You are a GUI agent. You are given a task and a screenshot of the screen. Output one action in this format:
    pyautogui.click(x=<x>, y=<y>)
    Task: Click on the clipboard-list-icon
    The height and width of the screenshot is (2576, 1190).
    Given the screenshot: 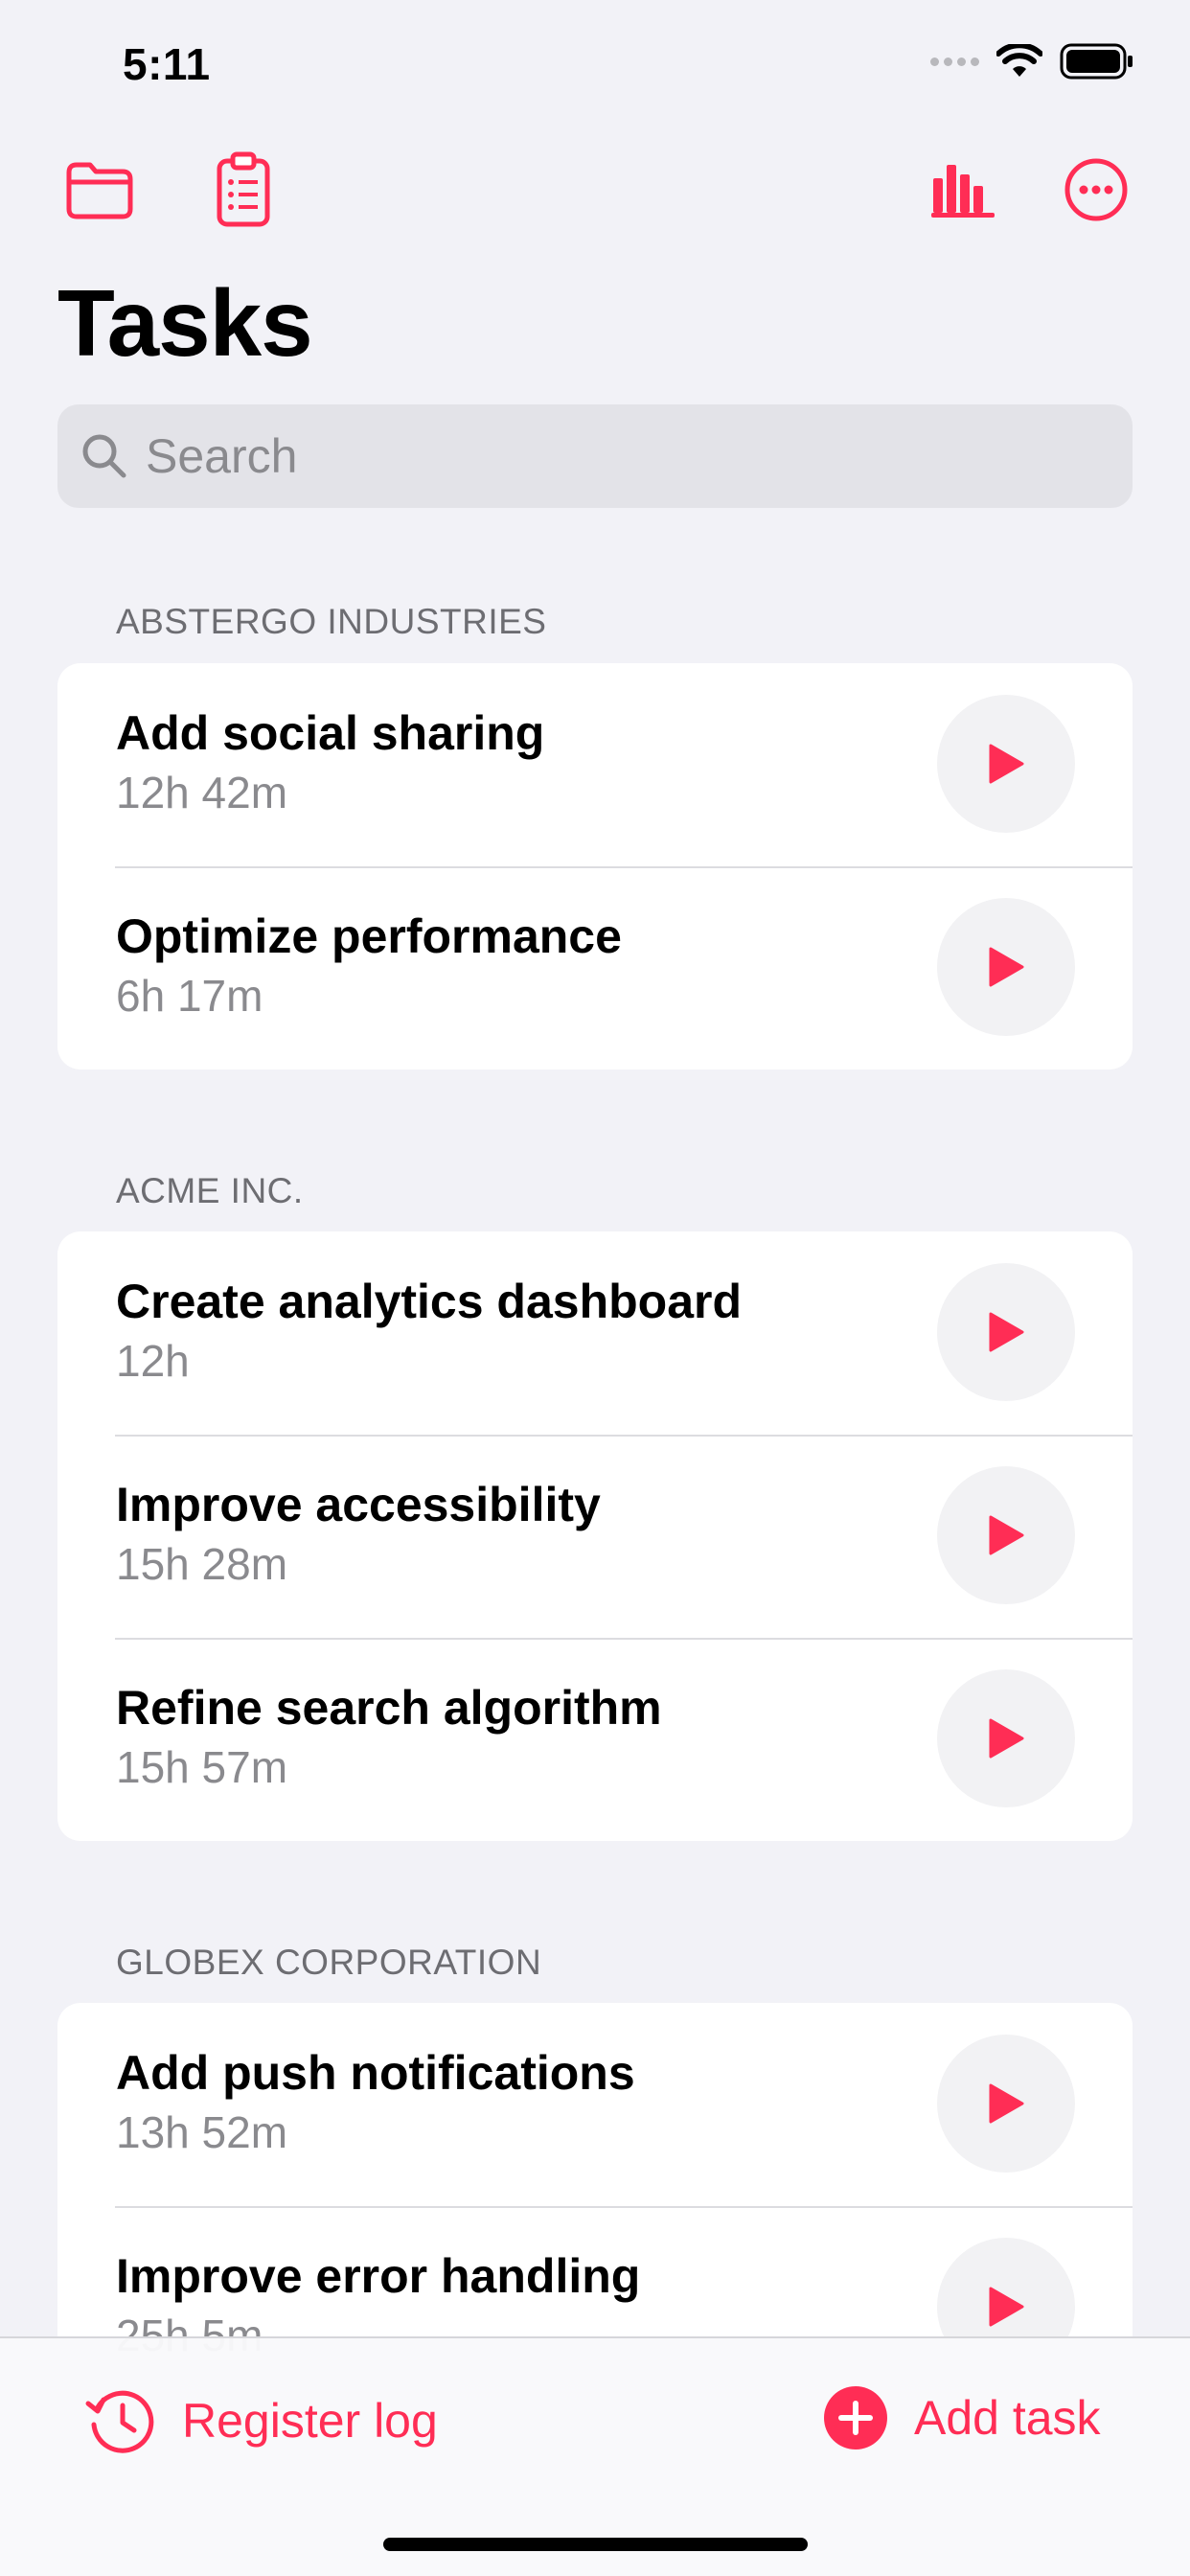 What is the action you would take?
    pyautogui.click(x=244, y=189)
    